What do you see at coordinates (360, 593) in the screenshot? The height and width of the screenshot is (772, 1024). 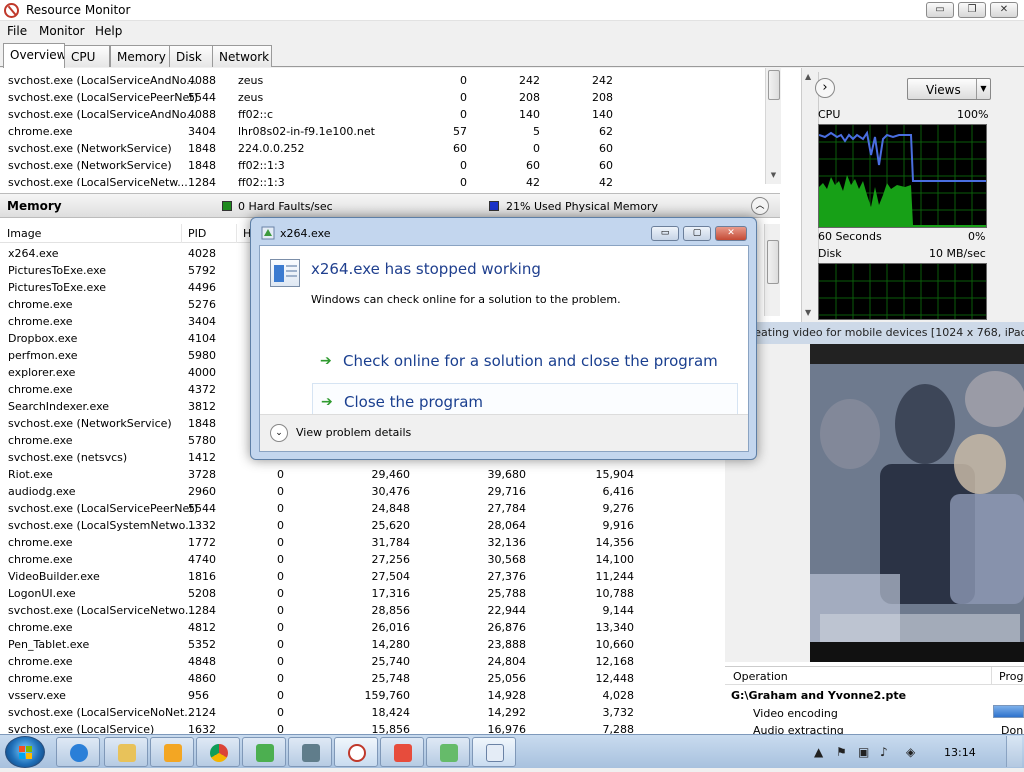 I see `table-row: LogonUI.exe 5208 0 17,316 25,788 10,788` at bounding box center [360, 593].